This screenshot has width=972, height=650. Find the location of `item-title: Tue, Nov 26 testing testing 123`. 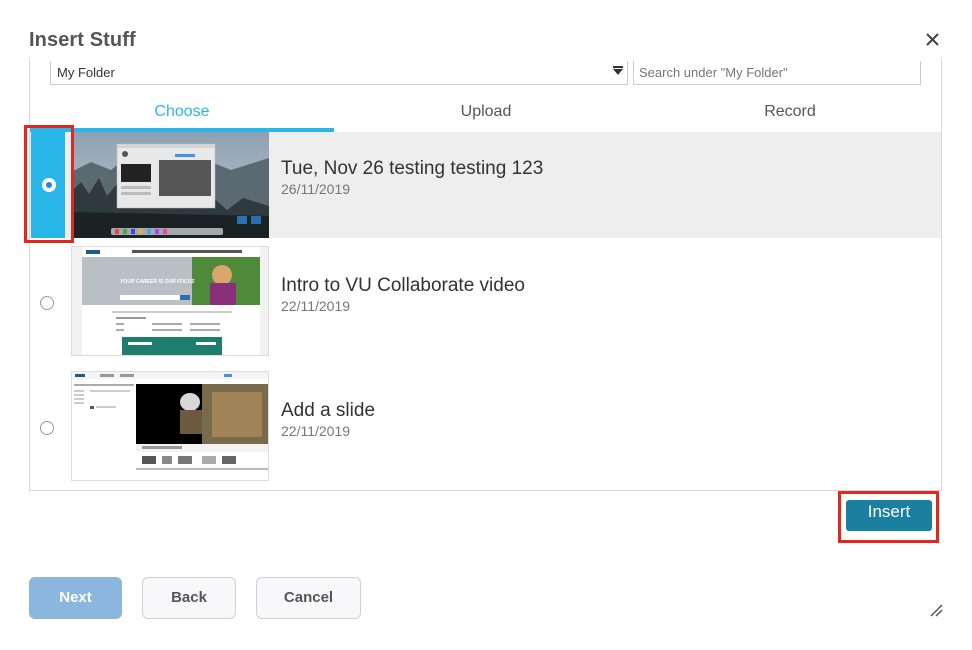

item-title: Tue, Nov 26 testing testing 123 is located at coordinates (412, 169).